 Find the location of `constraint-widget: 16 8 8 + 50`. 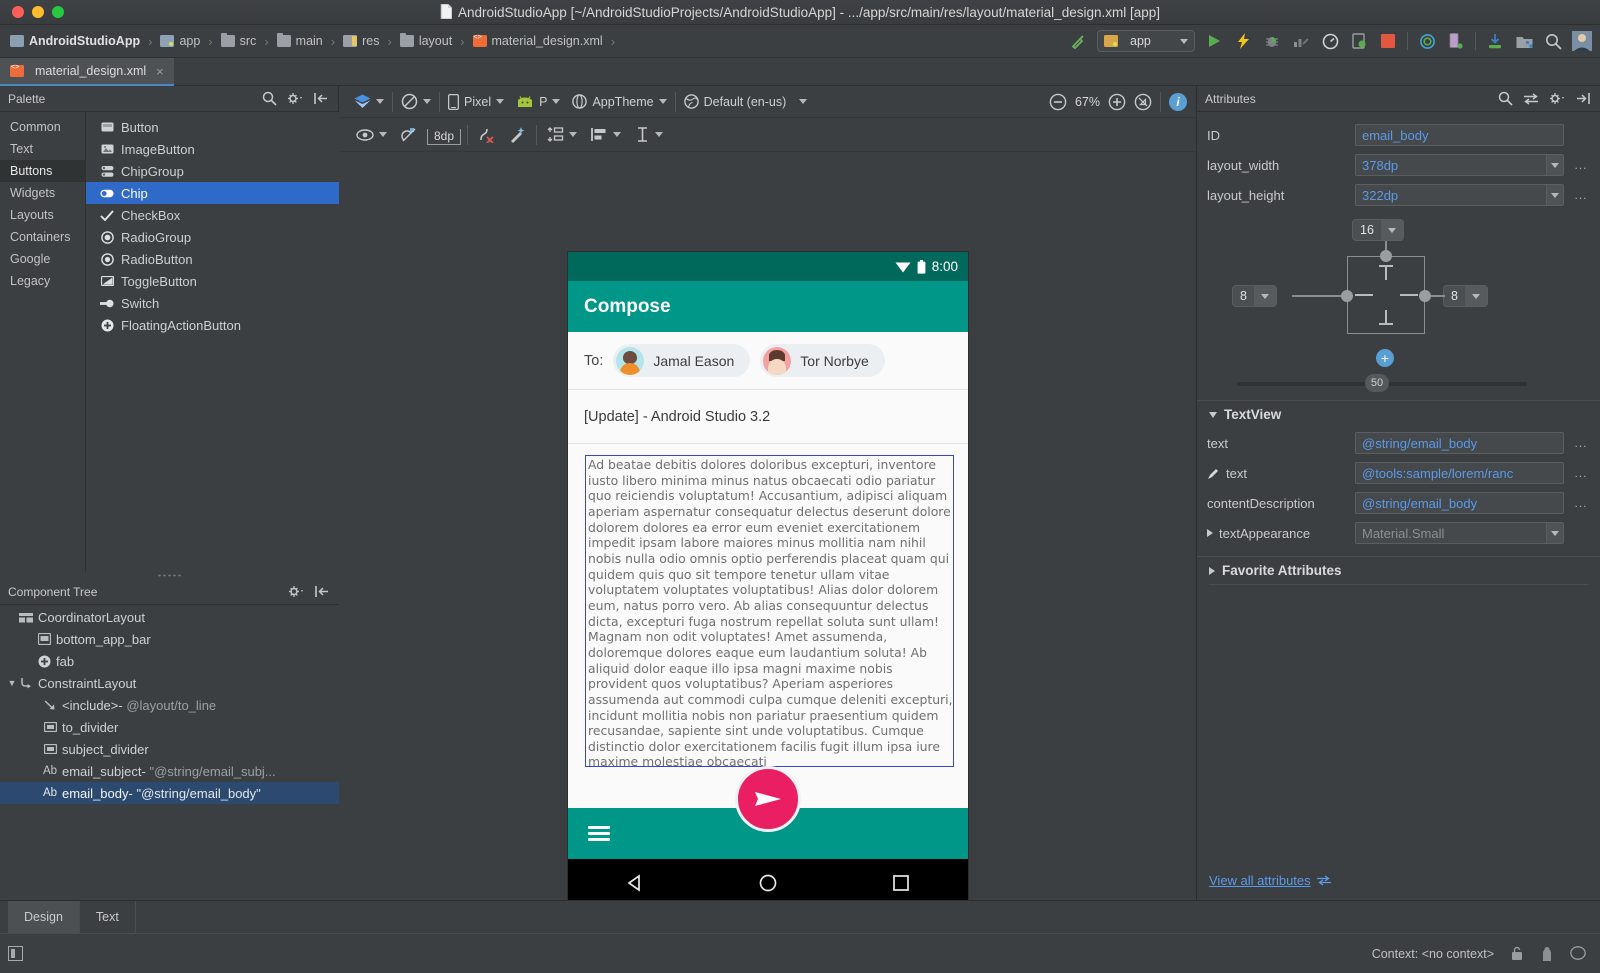

constraint-widget: 16 8 8 + 50 is located at coordinates (1398, 305).